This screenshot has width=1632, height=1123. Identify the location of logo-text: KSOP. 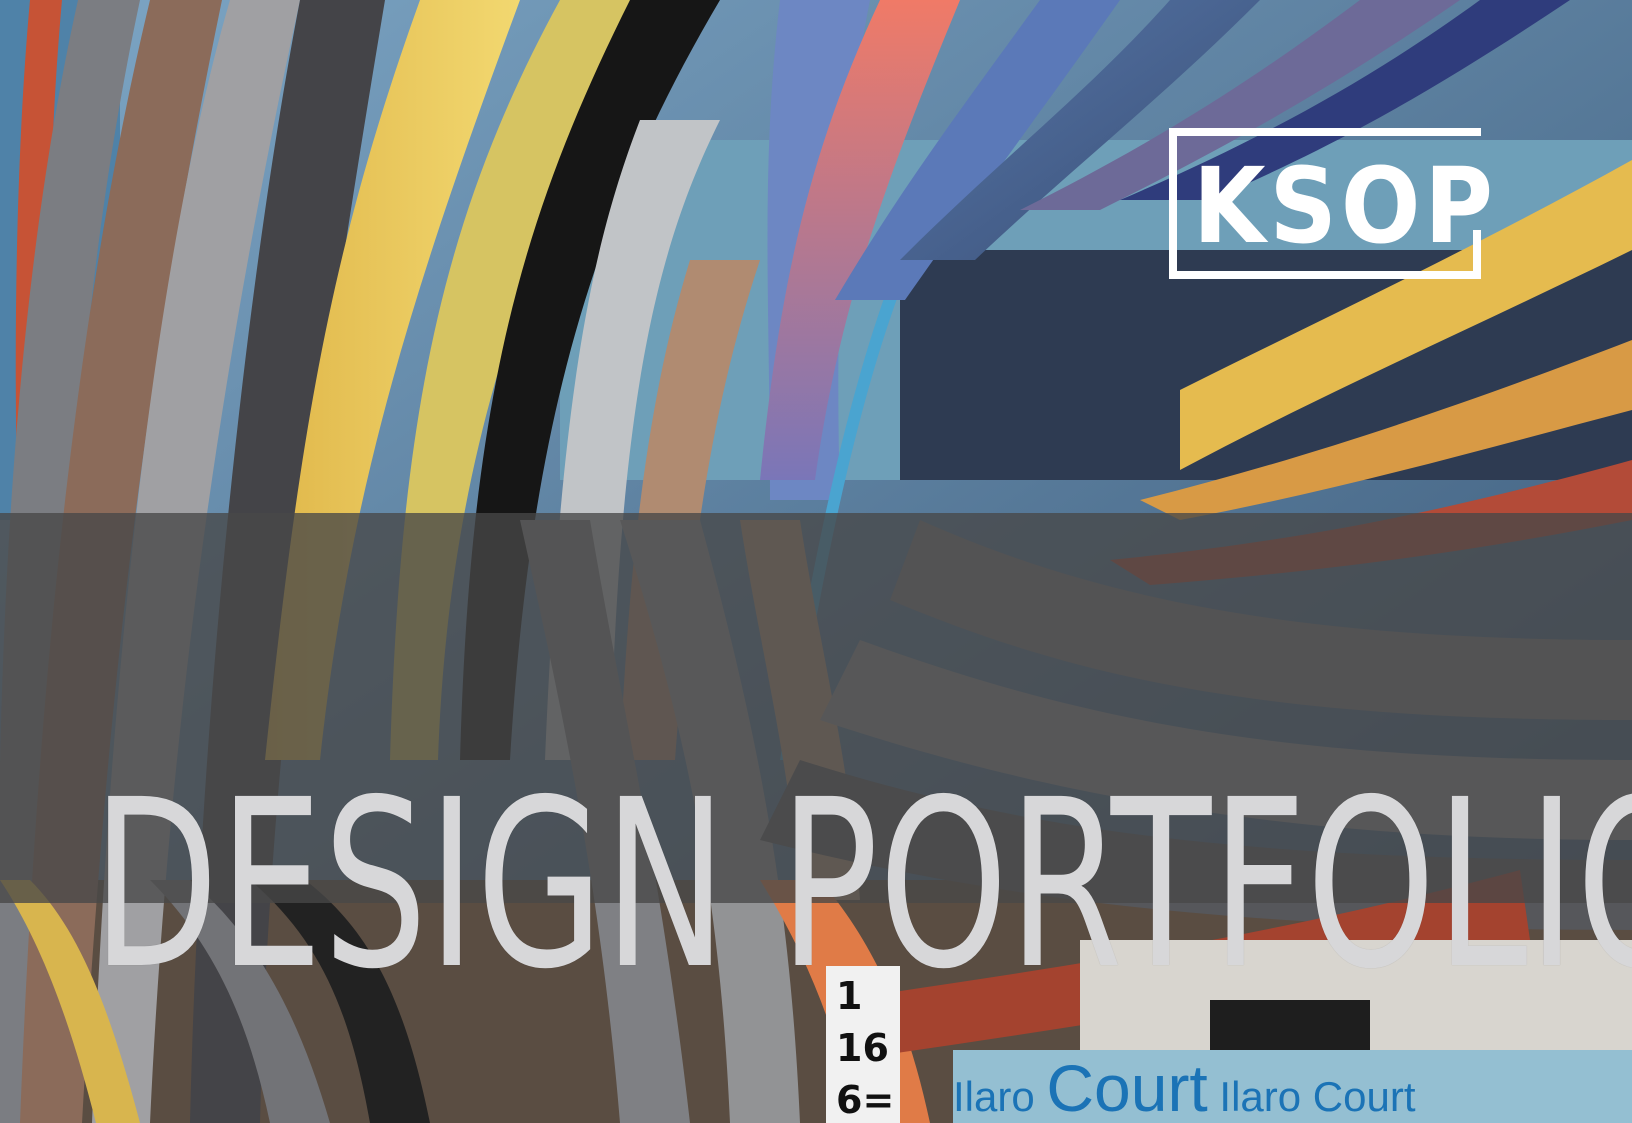
(1345, 206).